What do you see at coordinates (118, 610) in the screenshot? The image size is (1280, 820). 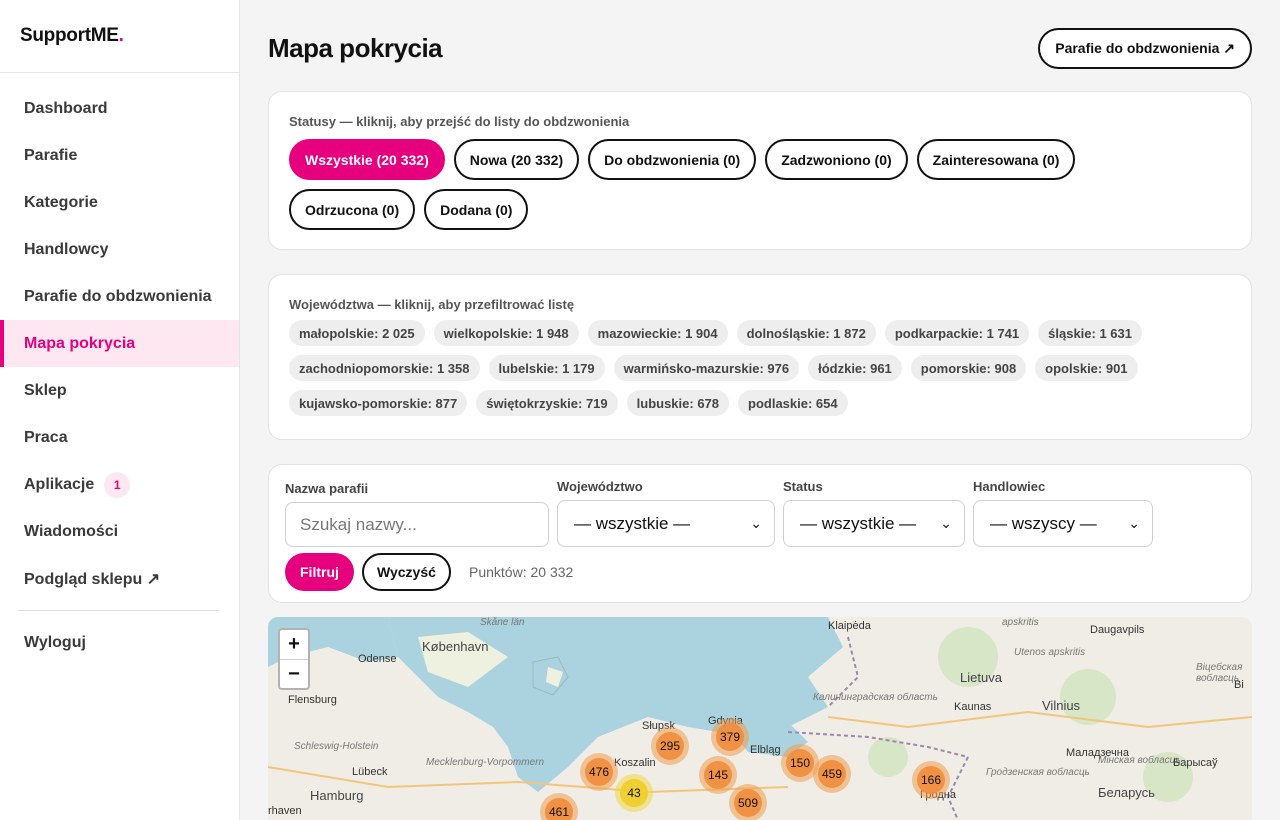 I see `sidebar-divider` at bounding box center [118, 610].